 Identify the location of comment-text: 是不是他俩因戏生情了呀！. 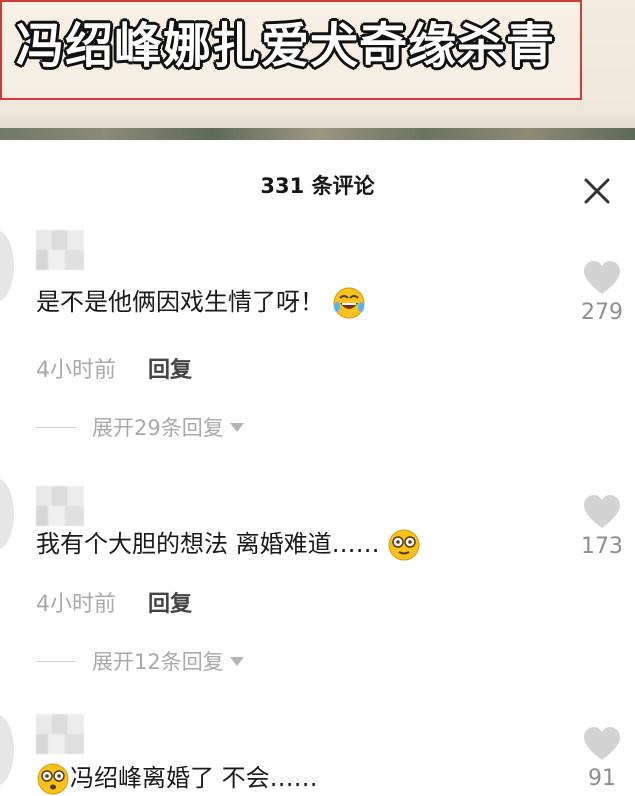
(180, 302).